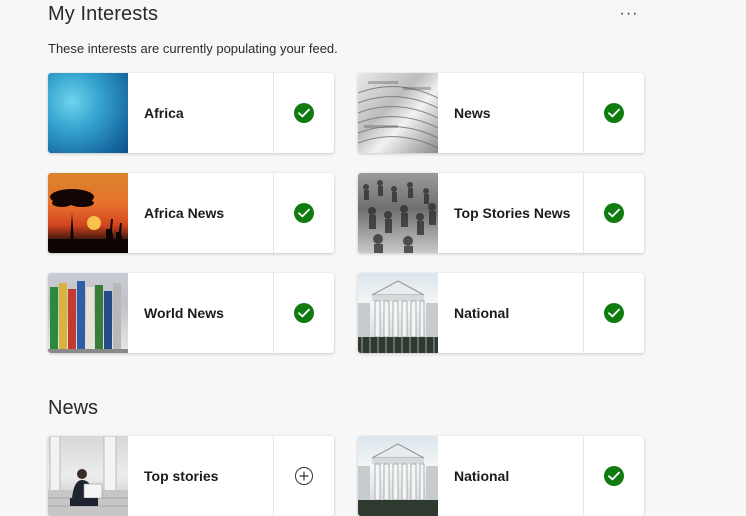  I want to click on sunset-savanna-image, so click(88, 213).